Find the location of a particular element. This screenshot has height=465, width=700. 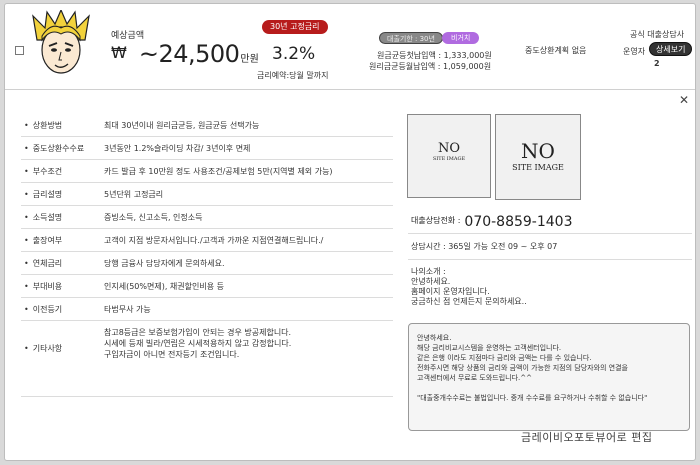

detail-row: 연체금리 당행 금융사 담당자에게 문의하세요. is located at coordinates (207, 263).